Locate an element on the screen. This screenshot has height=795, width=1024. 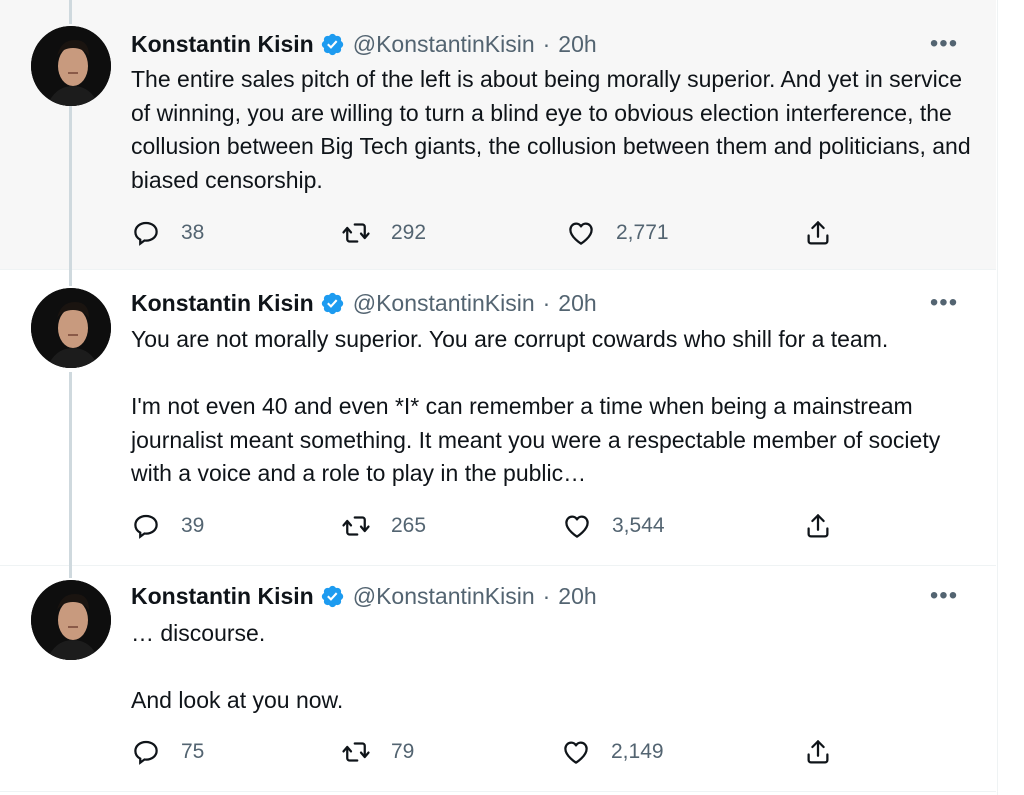
like-count: 2,149 is located at coordinates (637, 751).